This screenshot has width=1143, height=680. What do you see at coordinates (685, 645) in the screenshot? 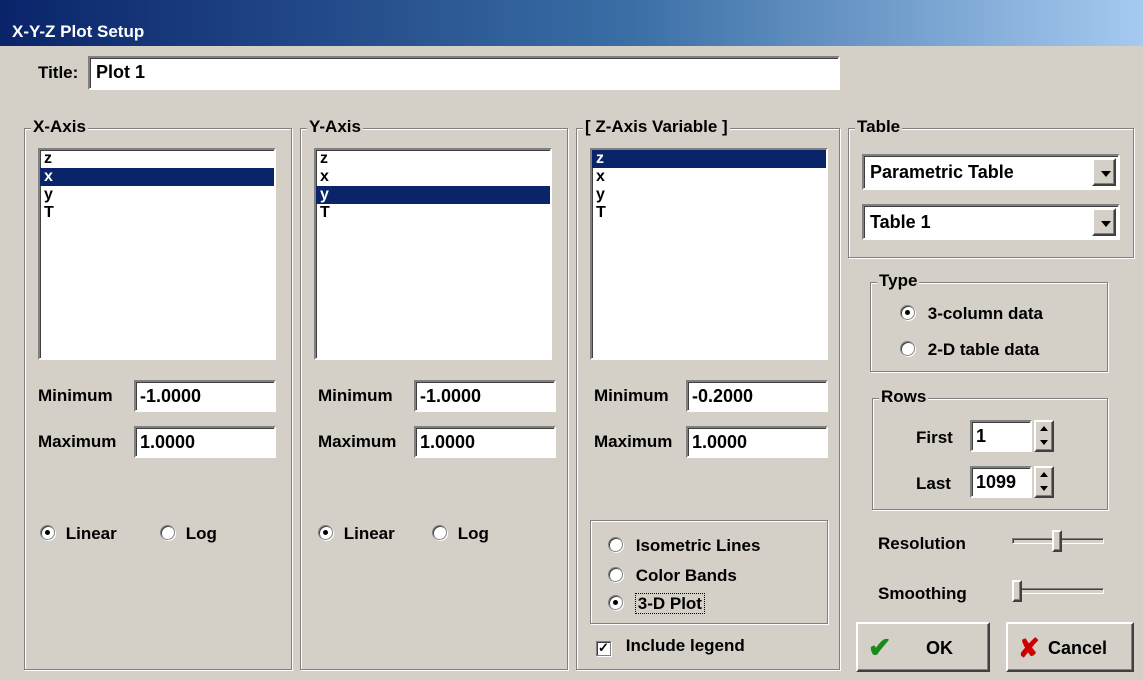
I see `include-legend-label: Include legend` at bounding box center [685, 645].